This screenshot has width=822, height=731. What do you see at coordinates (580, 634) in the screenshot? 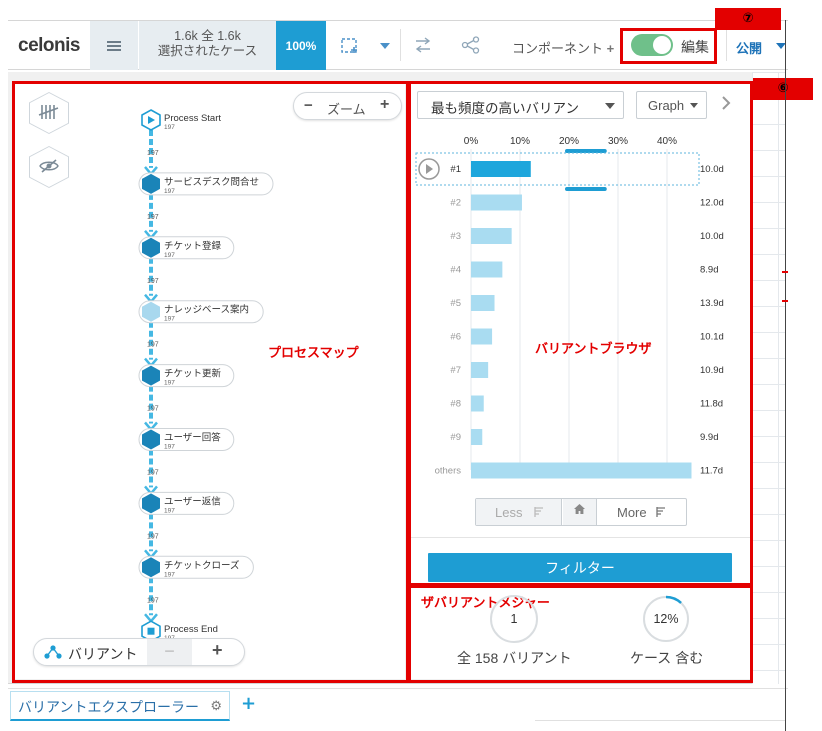
I see `variant-measure-highlight` at bounding box center [580, 634].